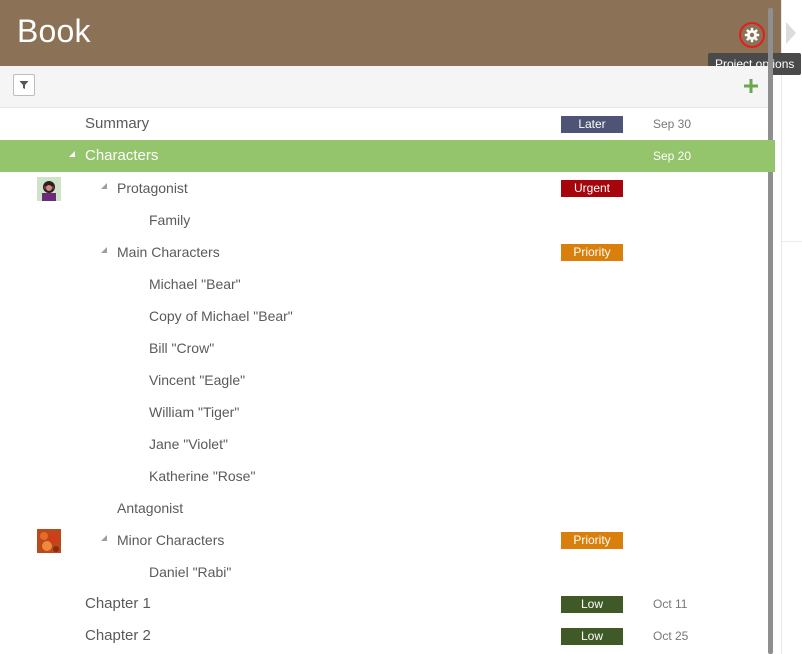  Describe the element at coordinates (670, 636) in the screenshot. I see `due-date: Oct 25` at that location.